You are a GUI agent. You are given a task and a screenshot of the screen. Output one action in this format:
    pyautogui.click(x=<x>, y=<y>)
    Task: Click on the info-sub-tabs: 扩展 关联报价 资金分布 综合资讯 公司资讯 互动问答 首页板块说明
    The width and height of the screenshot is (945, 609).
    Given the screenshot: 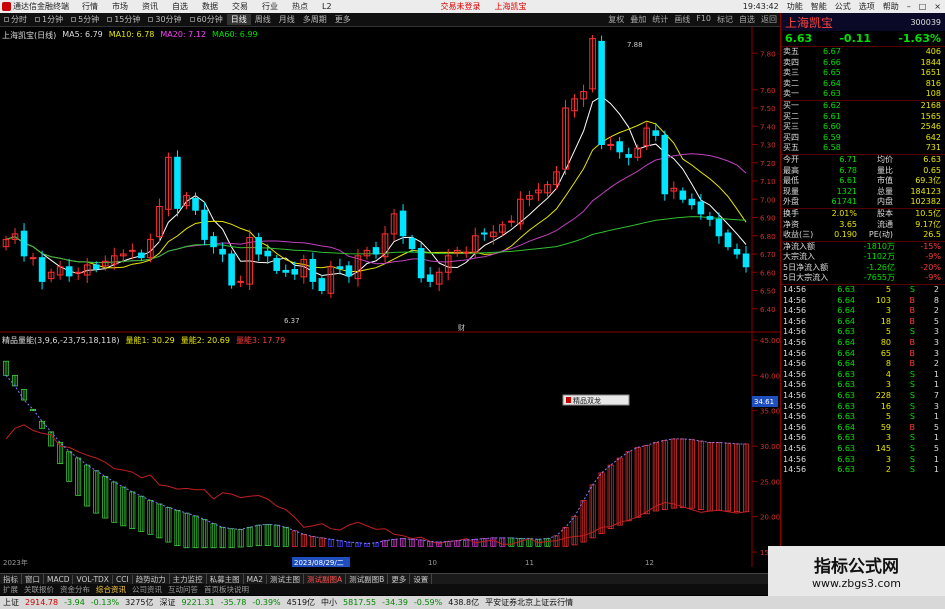 What is the action you would take?
    pyautogui.click(x=390, y=589)
    